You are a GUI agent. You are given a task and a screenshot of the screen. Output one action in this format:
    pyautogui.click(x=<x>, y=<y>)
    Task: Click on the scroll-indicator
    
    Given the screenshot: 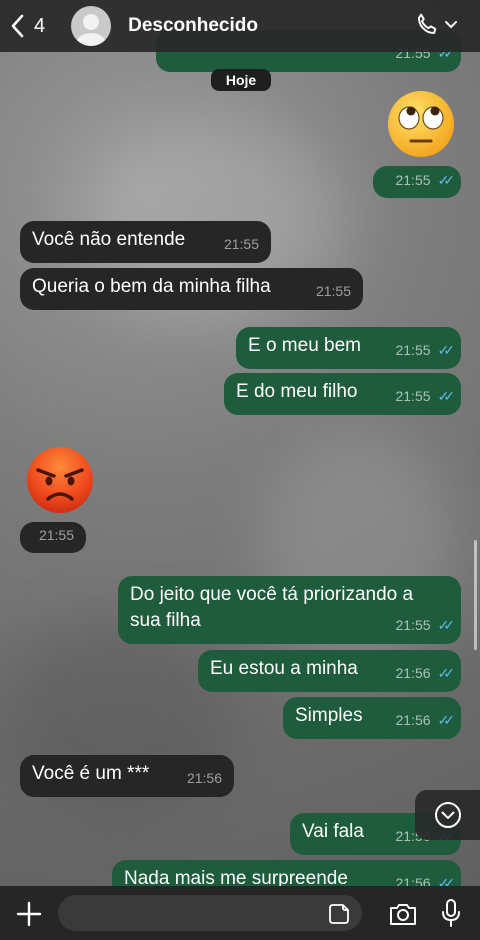 What is the action you would take?
    pyautogui.click(x=475, y=595)
    